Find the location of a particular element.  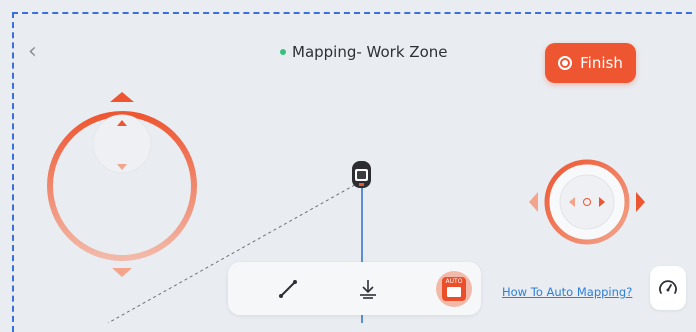

speedometer-icon is located at coordinates (668, 287).